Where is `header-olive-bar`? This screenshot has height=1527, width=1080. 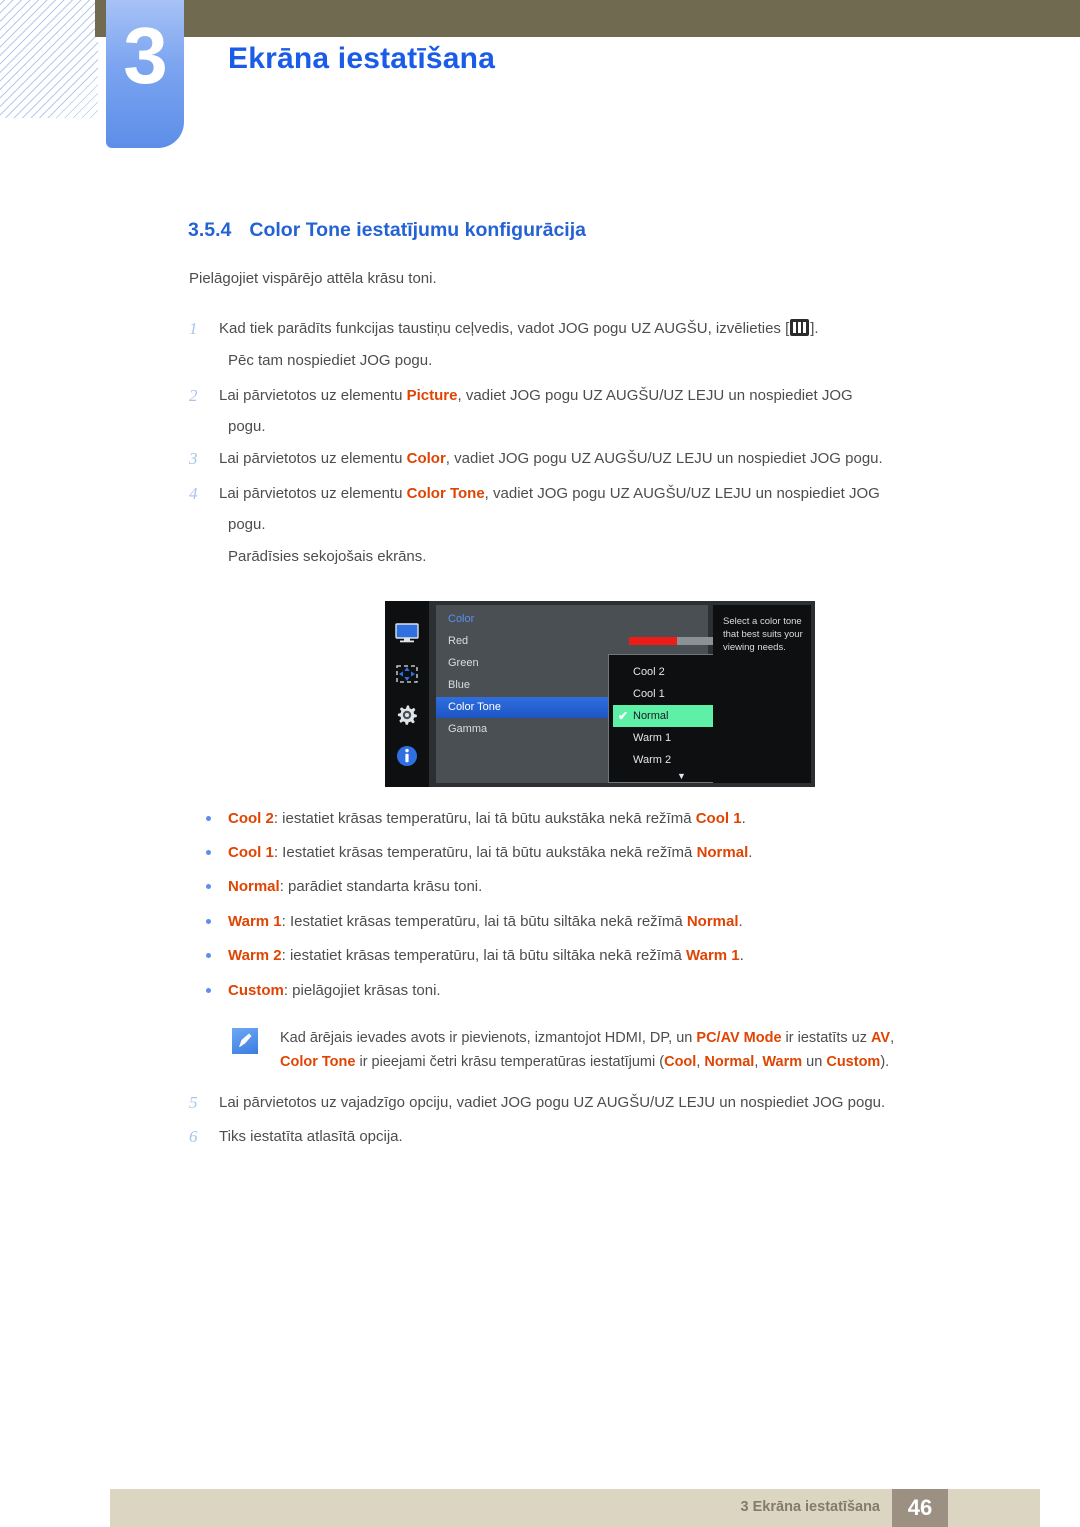 header-olive-bar is located at coordinates (587, 18).